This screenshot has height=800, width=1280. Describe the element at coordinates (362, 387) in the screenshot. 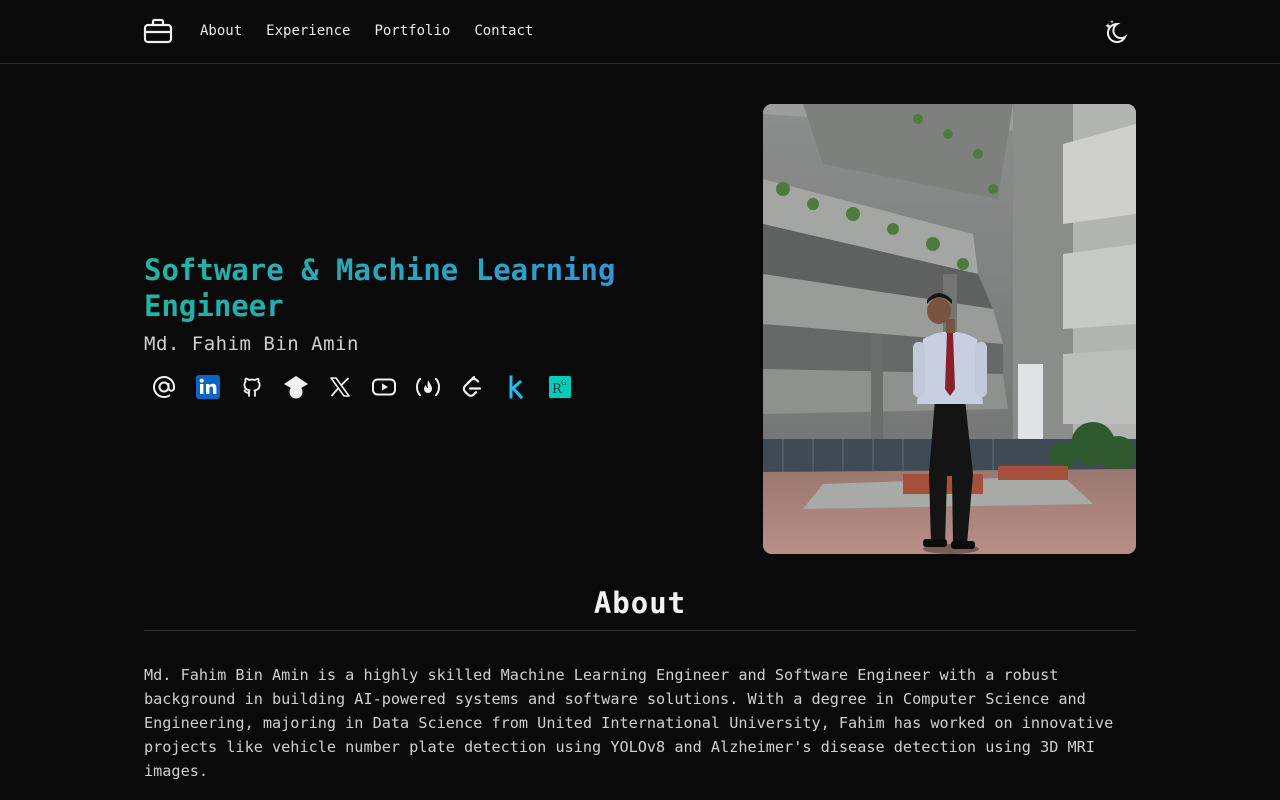

I see `social-links: RG` at that location.